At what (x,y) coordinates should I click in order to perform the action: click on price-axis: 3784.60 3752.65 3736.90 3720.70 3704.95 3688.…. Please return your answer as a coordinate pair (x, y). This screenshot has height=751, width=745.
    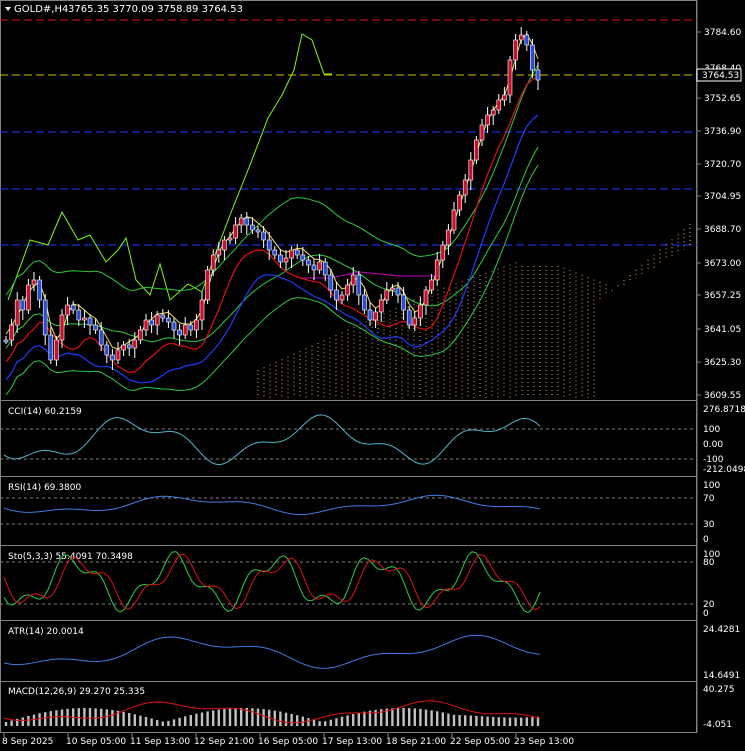
    Looking at the image, I should click on (719, 214).